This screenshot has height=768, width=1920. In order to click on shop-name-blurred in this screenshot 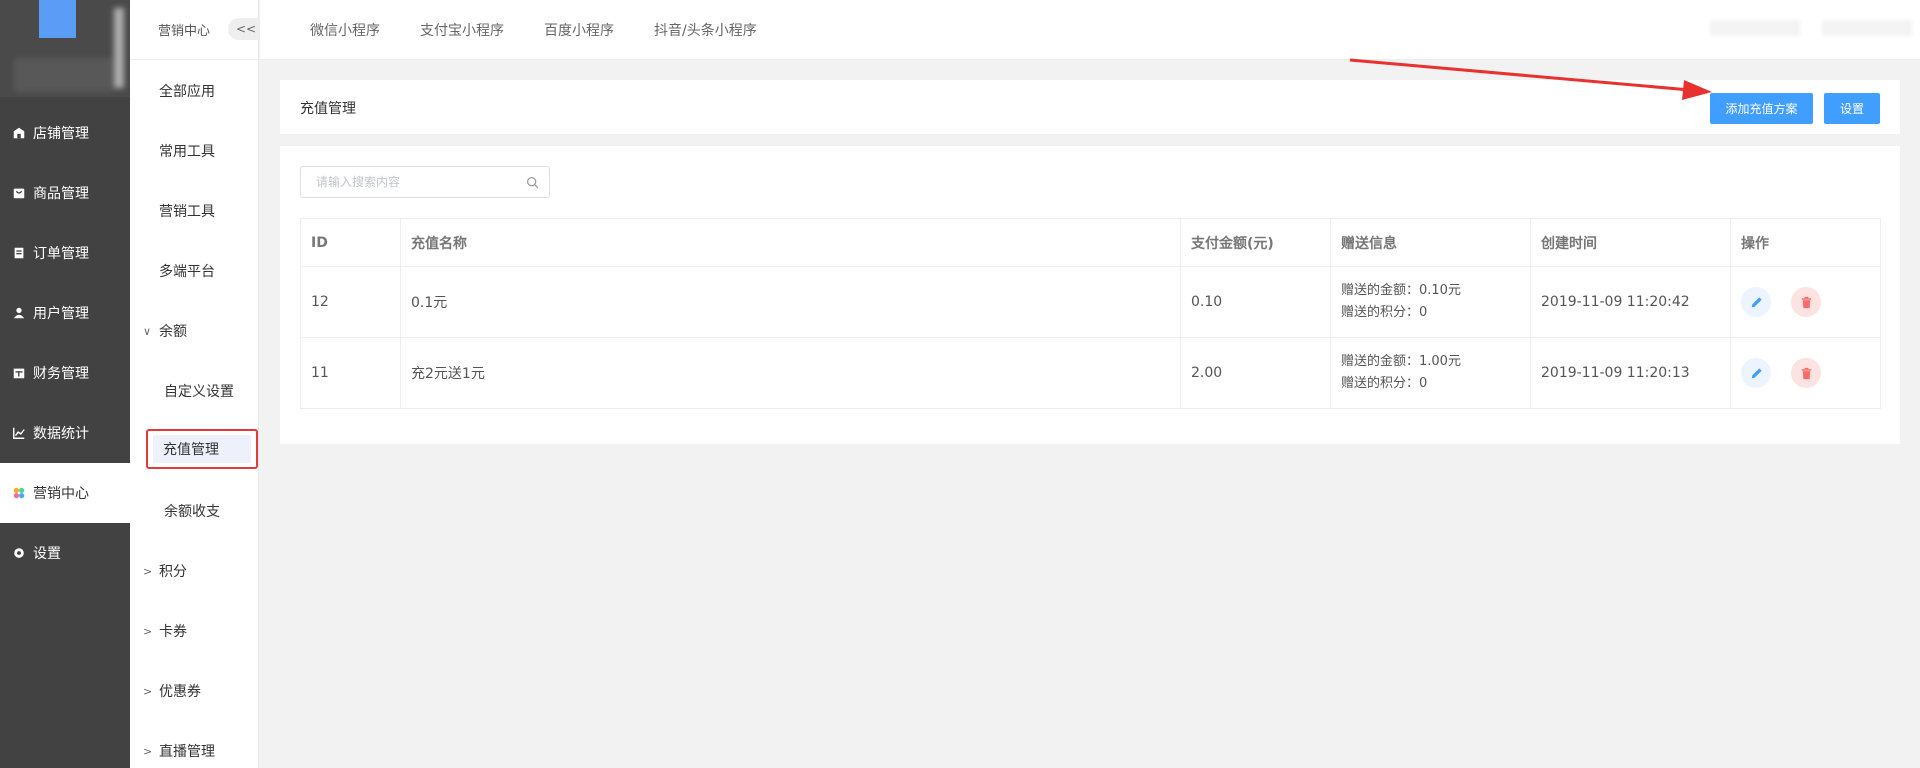, I will do `click(64, 75)`.